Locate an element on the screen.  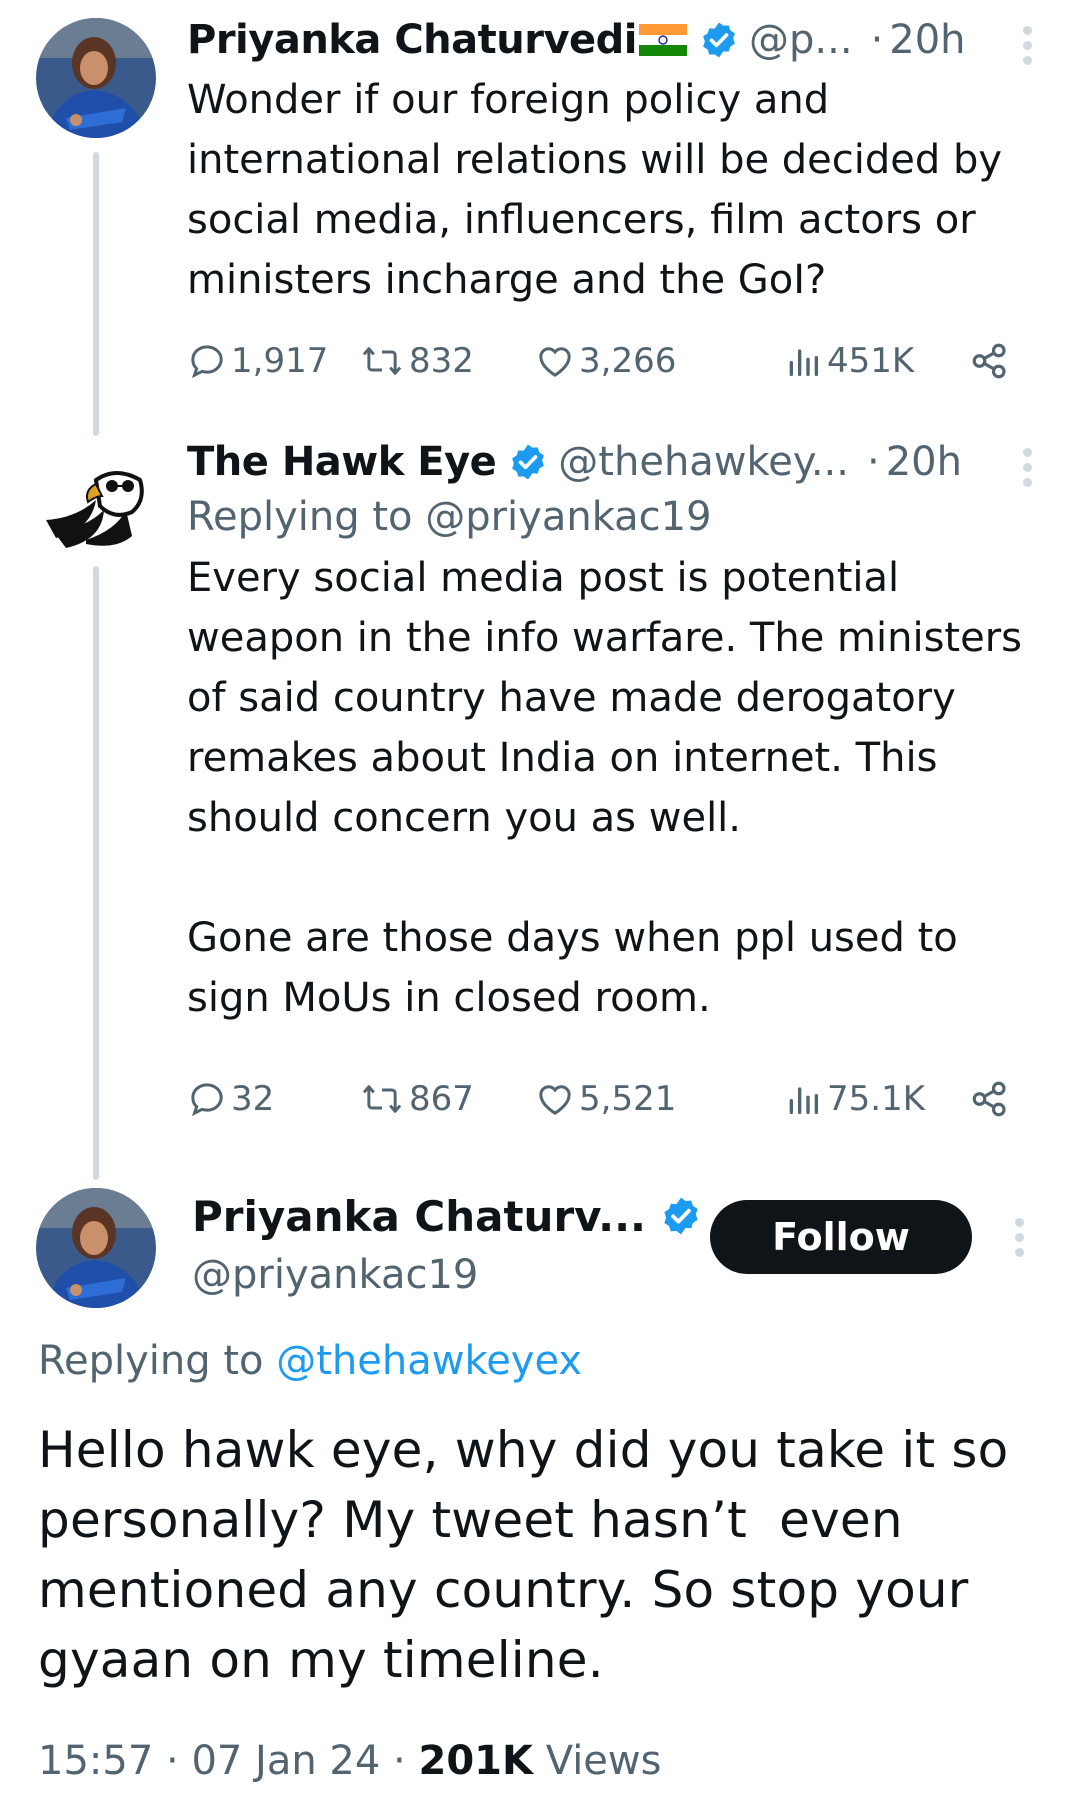
reply-button: 1,917 is located at coordinates (257, 361).